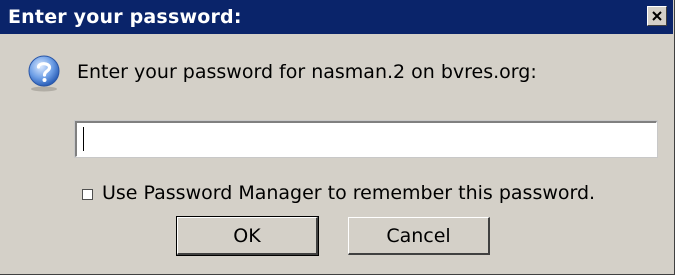 The height and width of the screenshot is (275, 675). What do you see at coordinates (336, 17) in the screenshot?
I see `title-bar: Enter your password:` at bounding box center [336, 17].